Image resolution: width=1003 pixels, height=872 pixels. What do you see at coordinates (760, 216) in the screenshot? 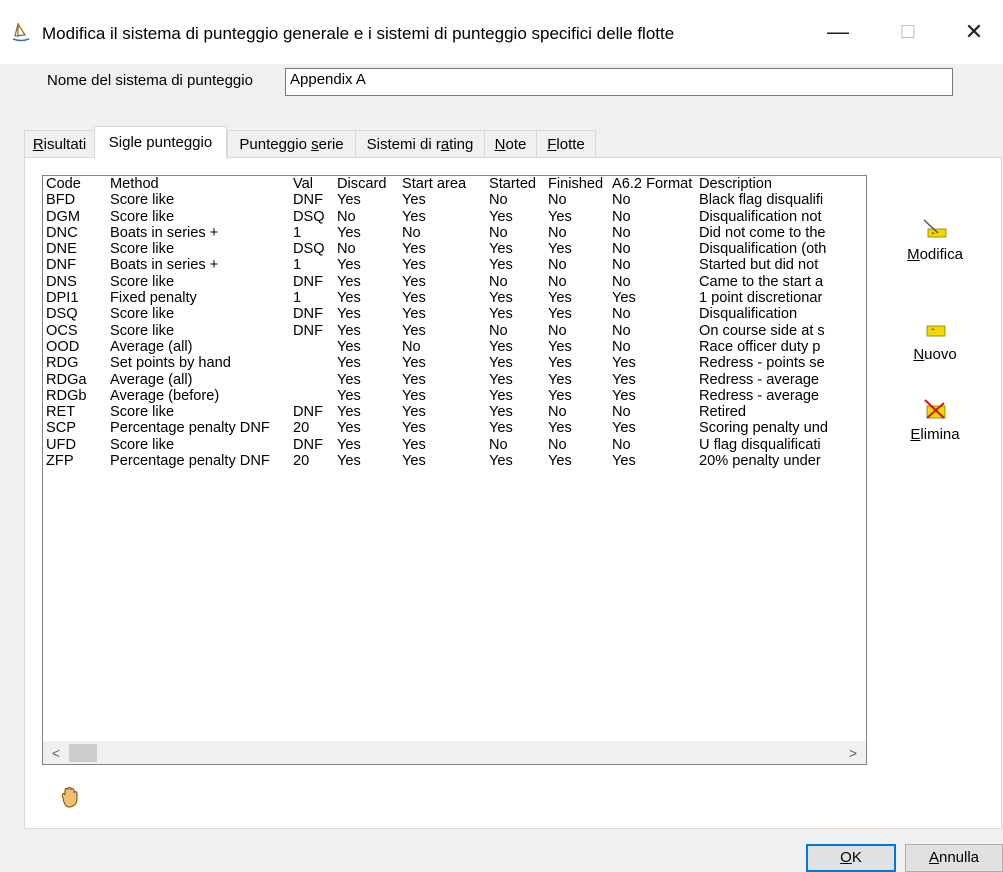
I see `table-cell: Disqualification not` at bounding box center [760, 216].